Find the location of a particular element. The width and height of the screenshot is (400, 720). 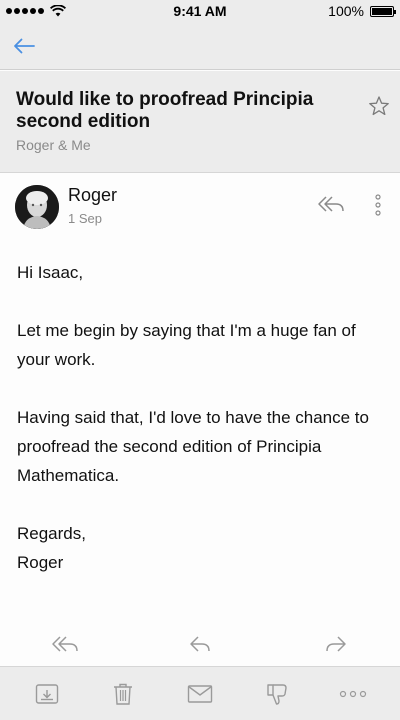

reply-icon is located at coordinates (200, 644).